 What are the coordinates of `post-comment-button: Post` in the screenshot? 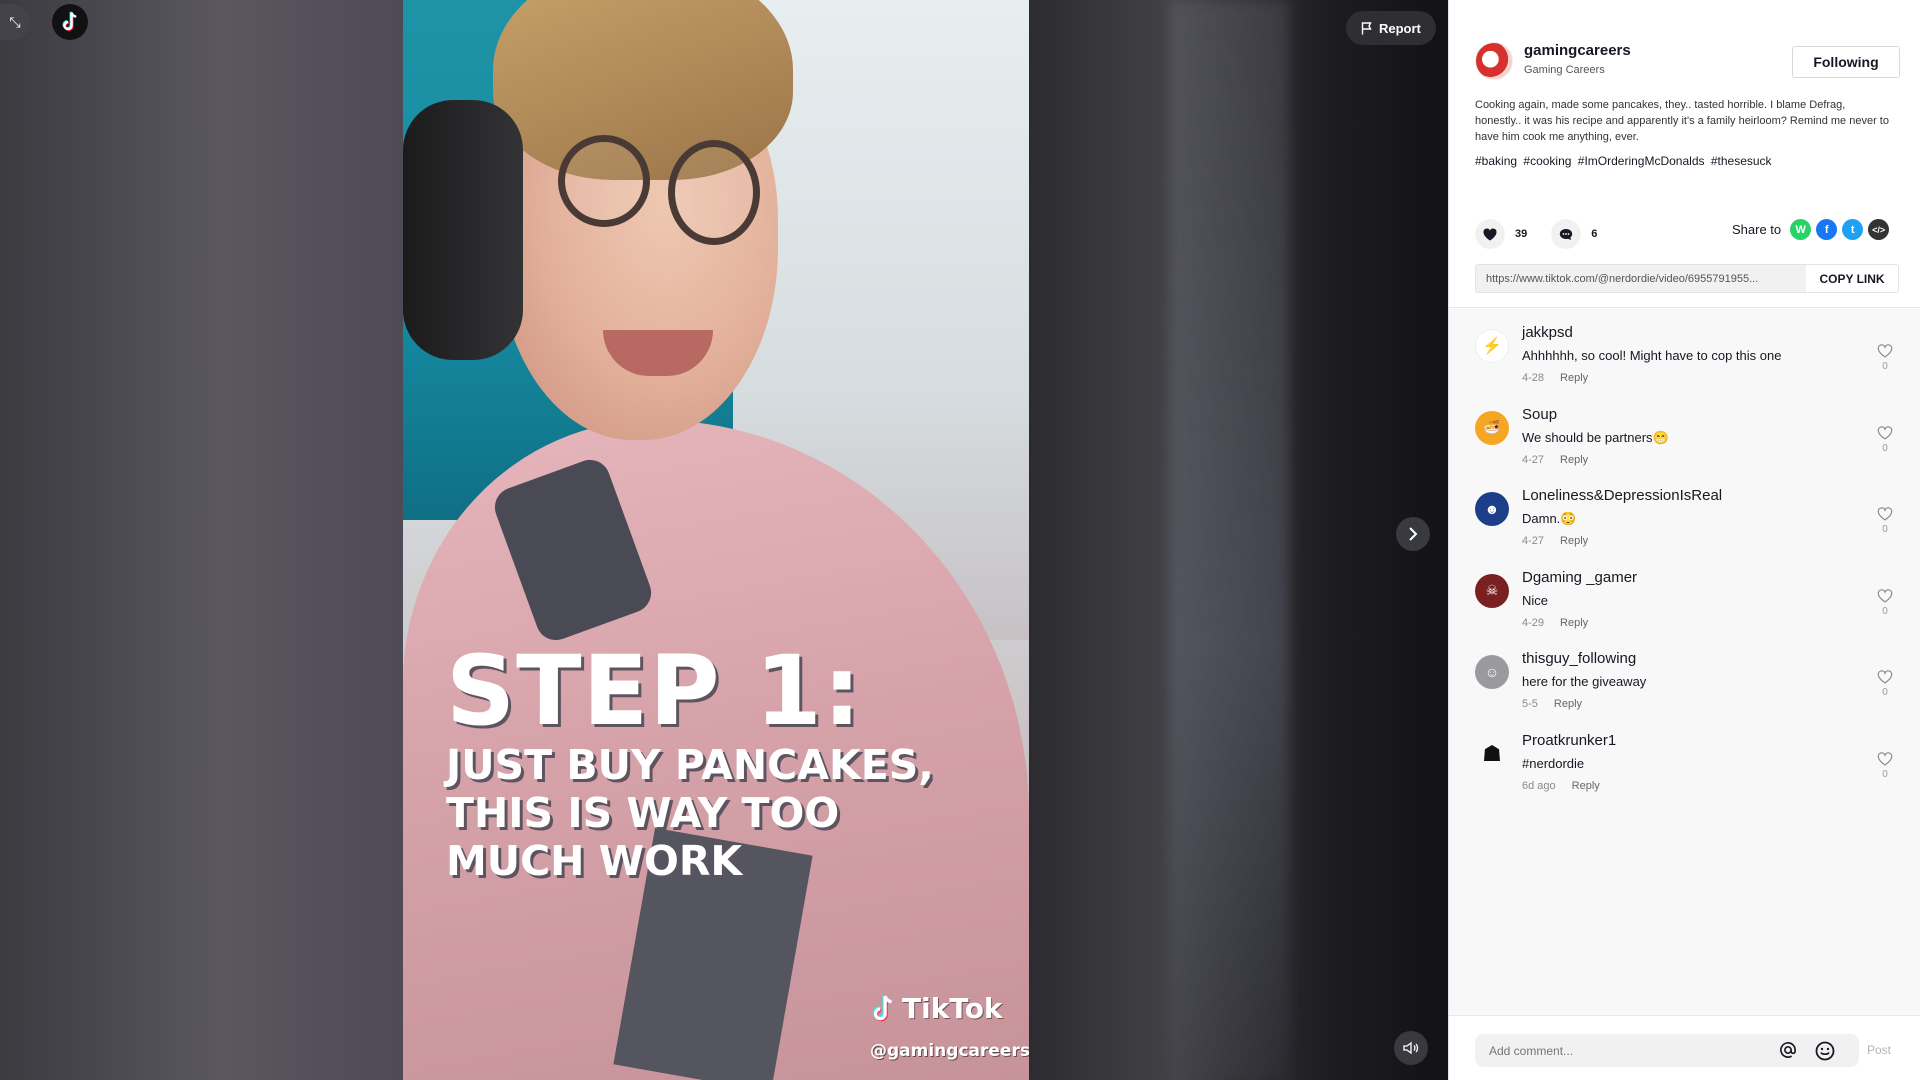 It's located at (1879, 1050).